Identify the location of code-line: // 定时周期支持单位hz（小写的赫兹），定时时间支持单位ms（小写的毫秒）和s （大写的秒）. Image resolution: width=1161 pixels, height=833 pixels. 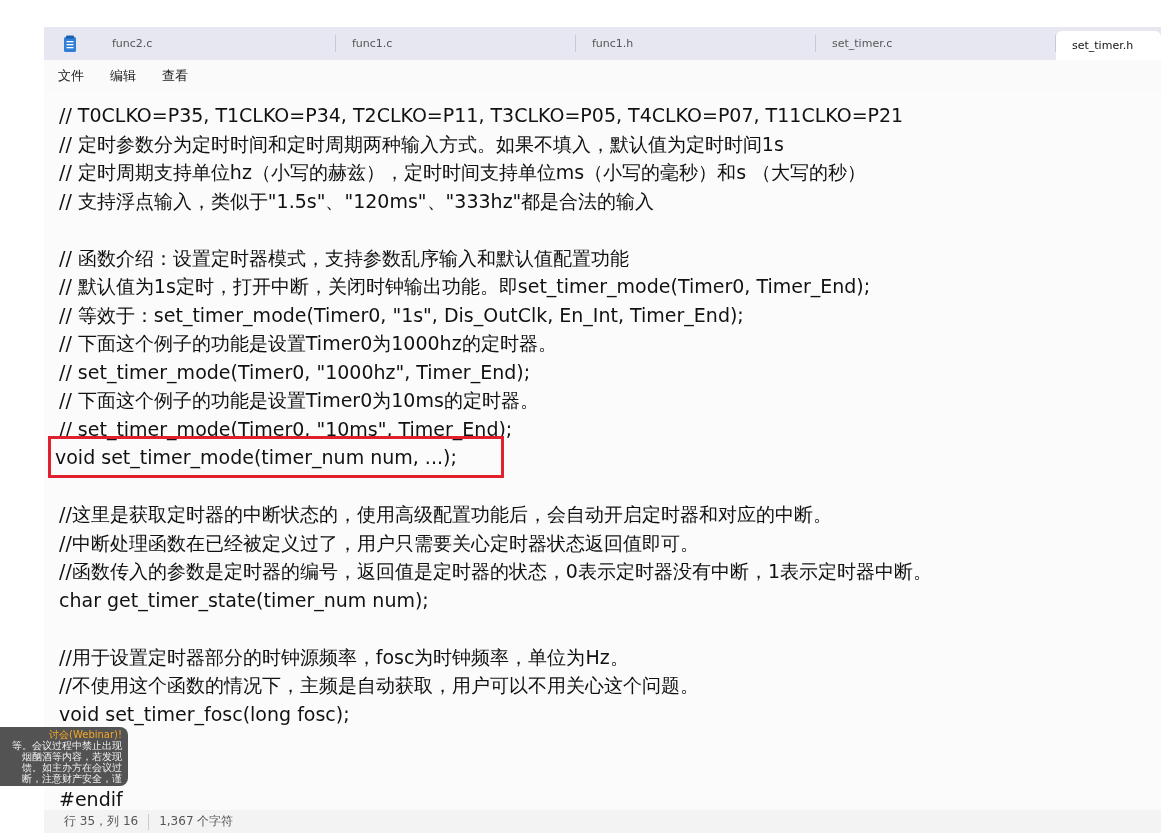
(463, 172).